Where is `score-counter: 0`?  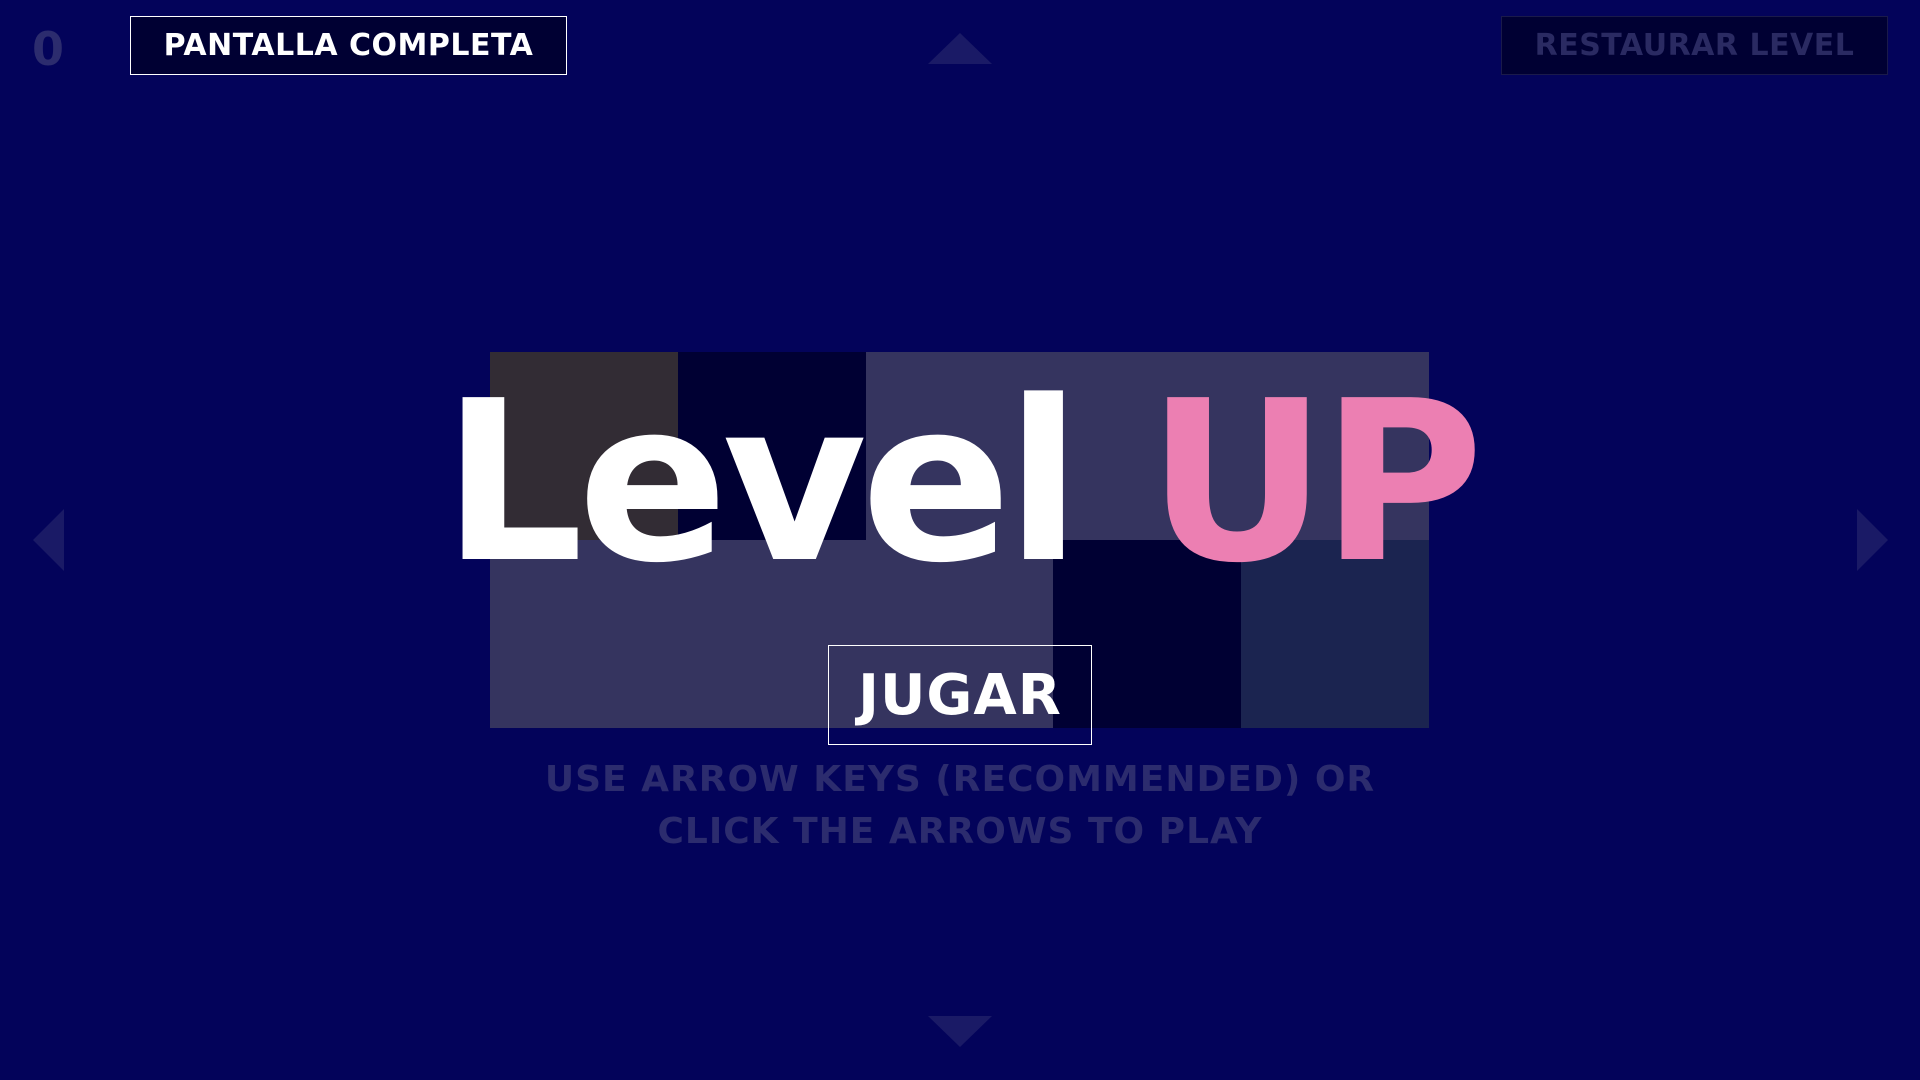 score-counter: 0 is located at coordinates (49, 49).